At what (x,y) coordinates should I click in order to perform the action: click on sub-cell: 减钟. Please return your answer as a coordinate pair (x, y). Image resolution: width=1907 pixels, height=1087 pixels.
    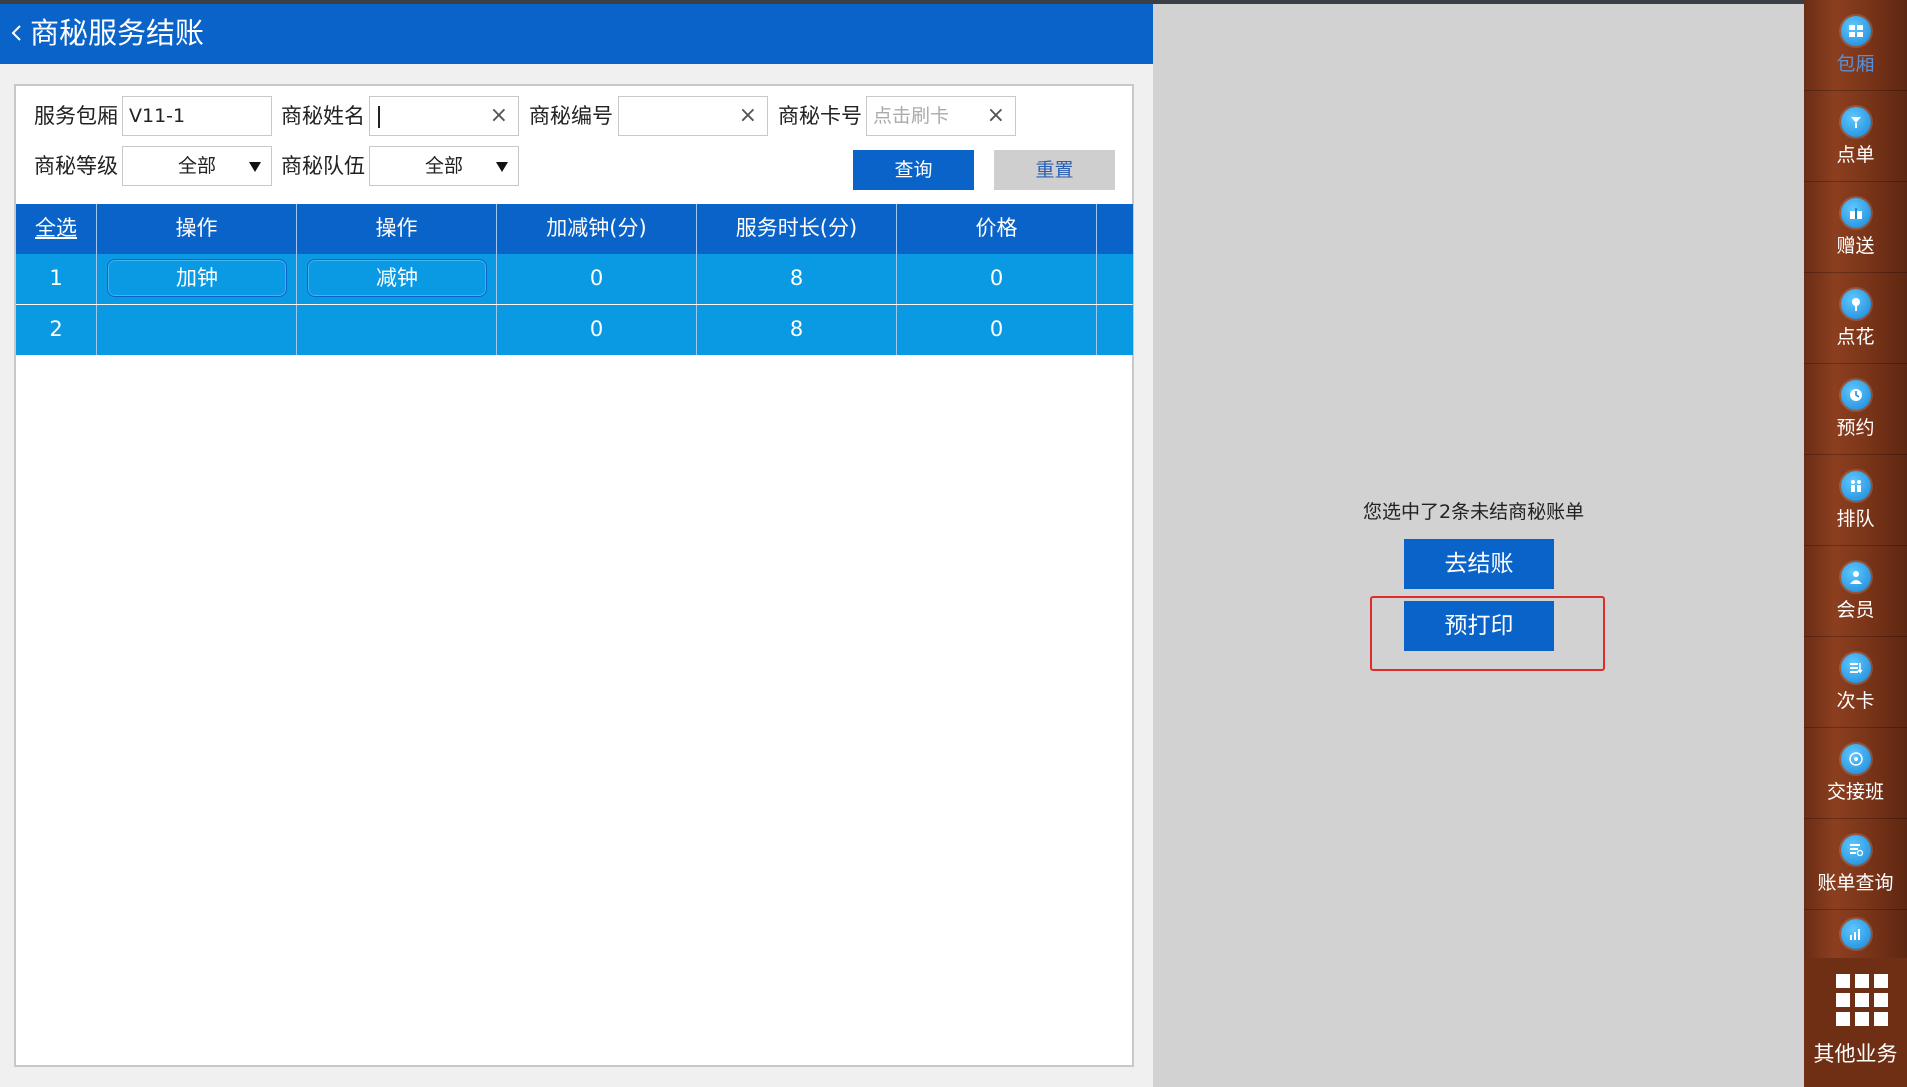
    Looking at the image, I should click on (397, 279).